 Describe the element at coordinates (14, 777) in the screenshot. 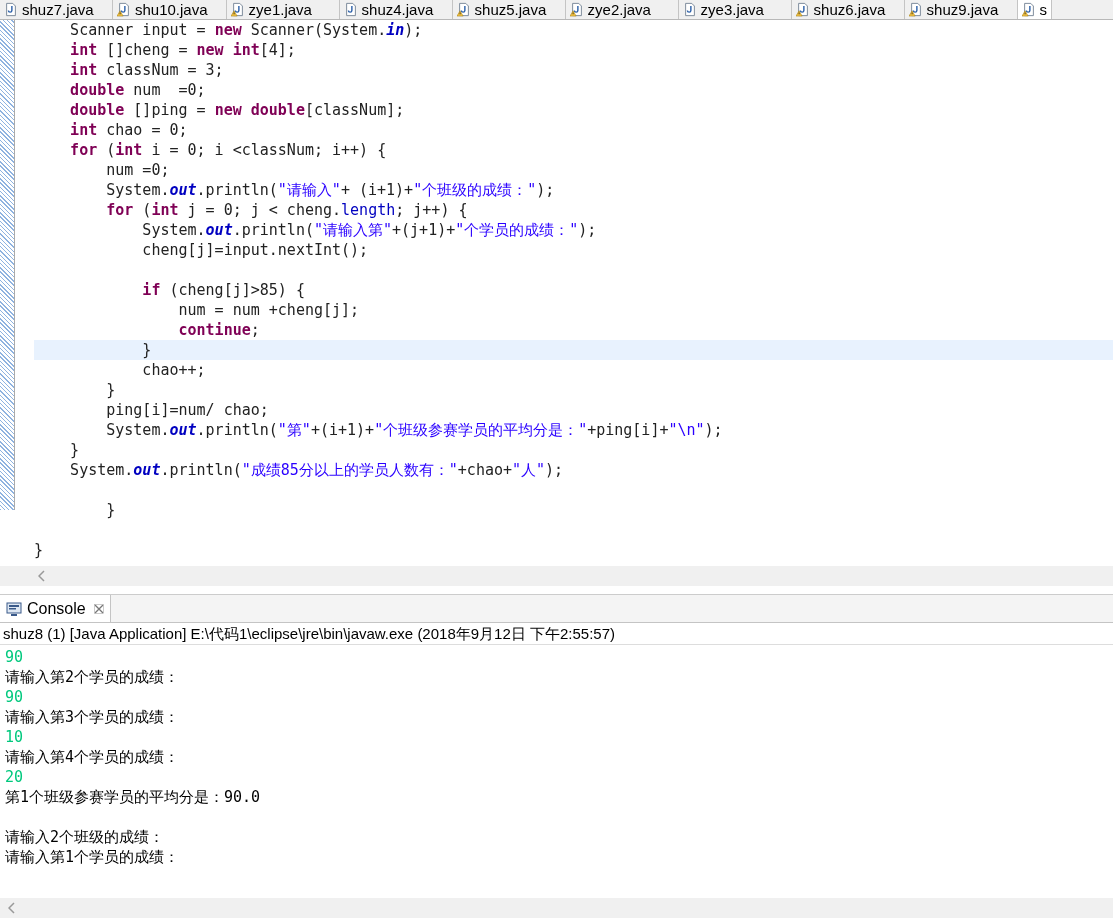

I see `console-input-text: 20` at that location.